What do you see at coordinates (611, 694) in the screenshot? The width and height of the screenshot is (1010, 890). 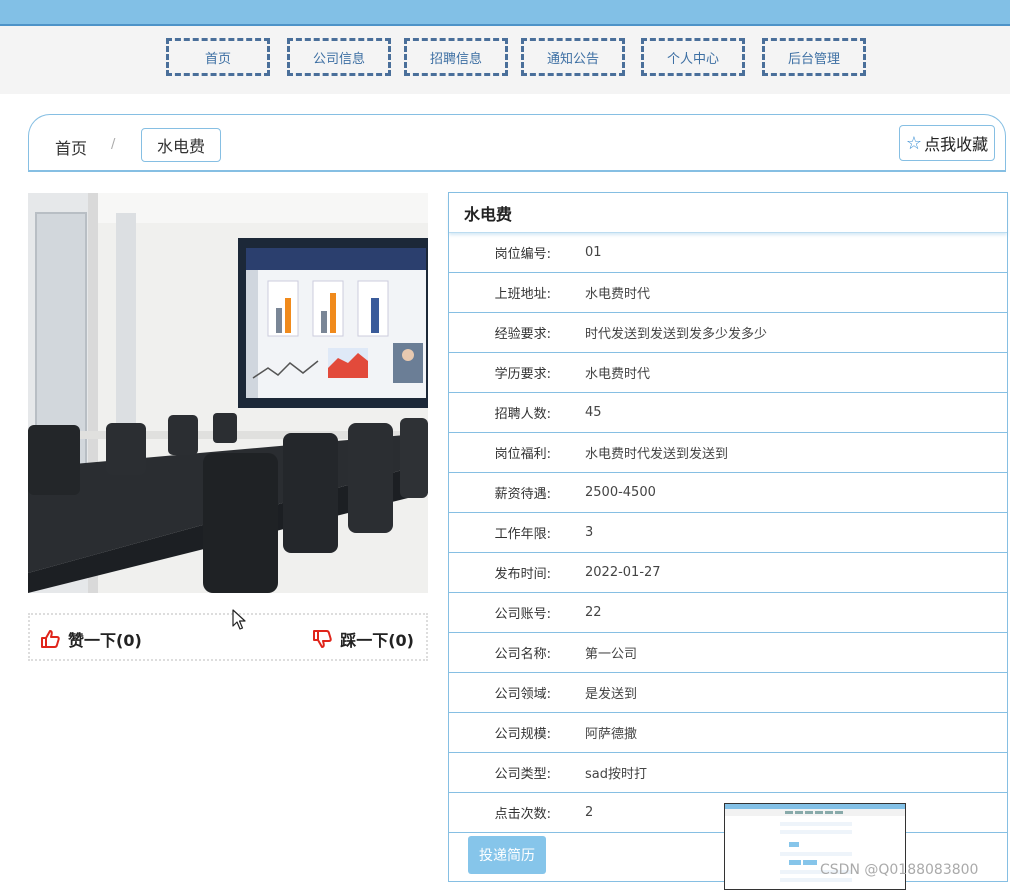 I see `field-value: 是发送到` at bounding box center [611, 694].